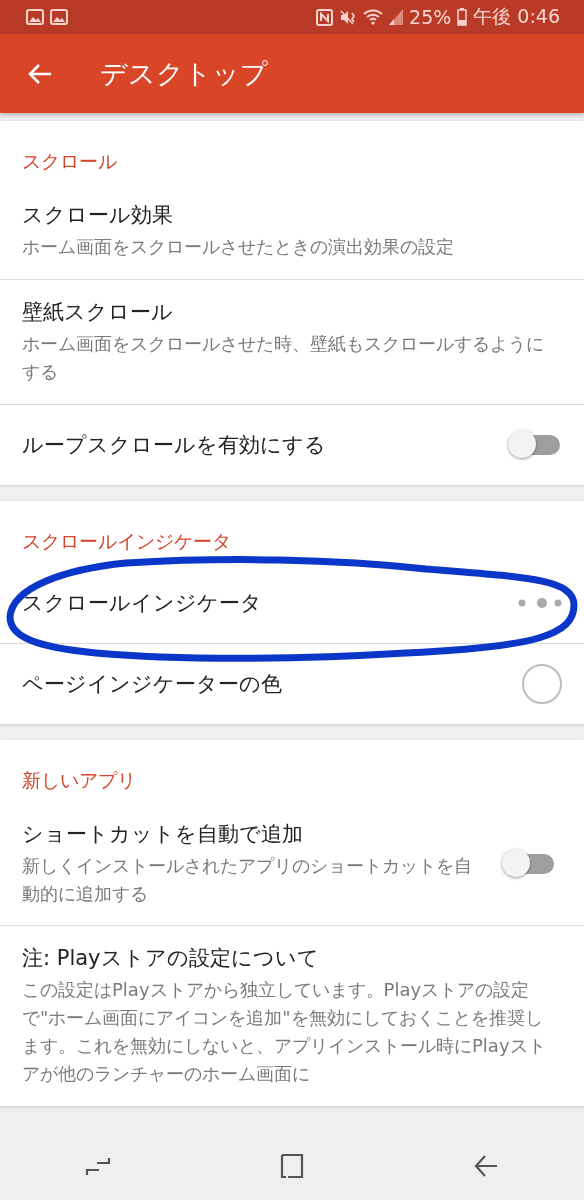  Describe the element at coordinates (79, 780) in the screenshot. I see `section-header: 新しいアプリ` at that location.